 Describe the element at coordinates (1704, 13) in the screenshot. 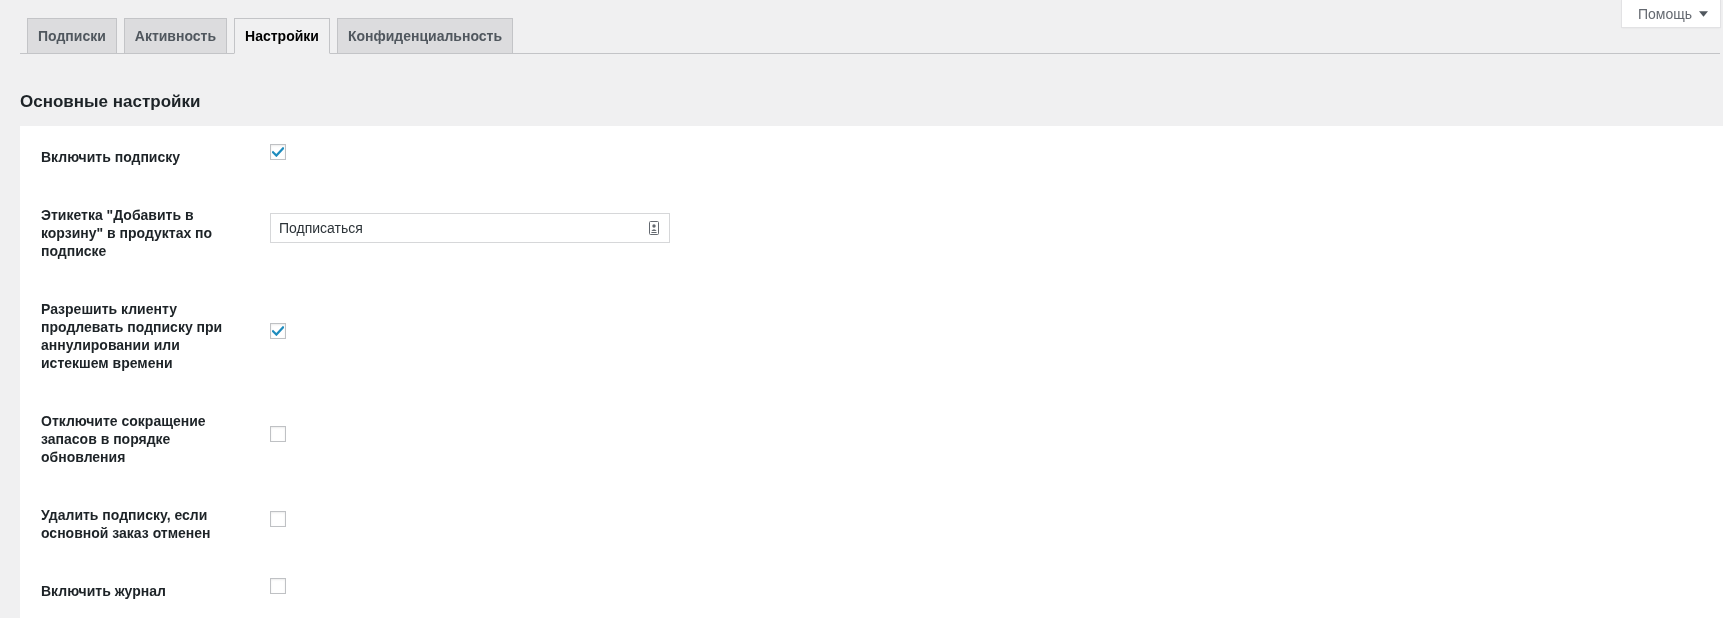

I see `caret-icon` at that location.